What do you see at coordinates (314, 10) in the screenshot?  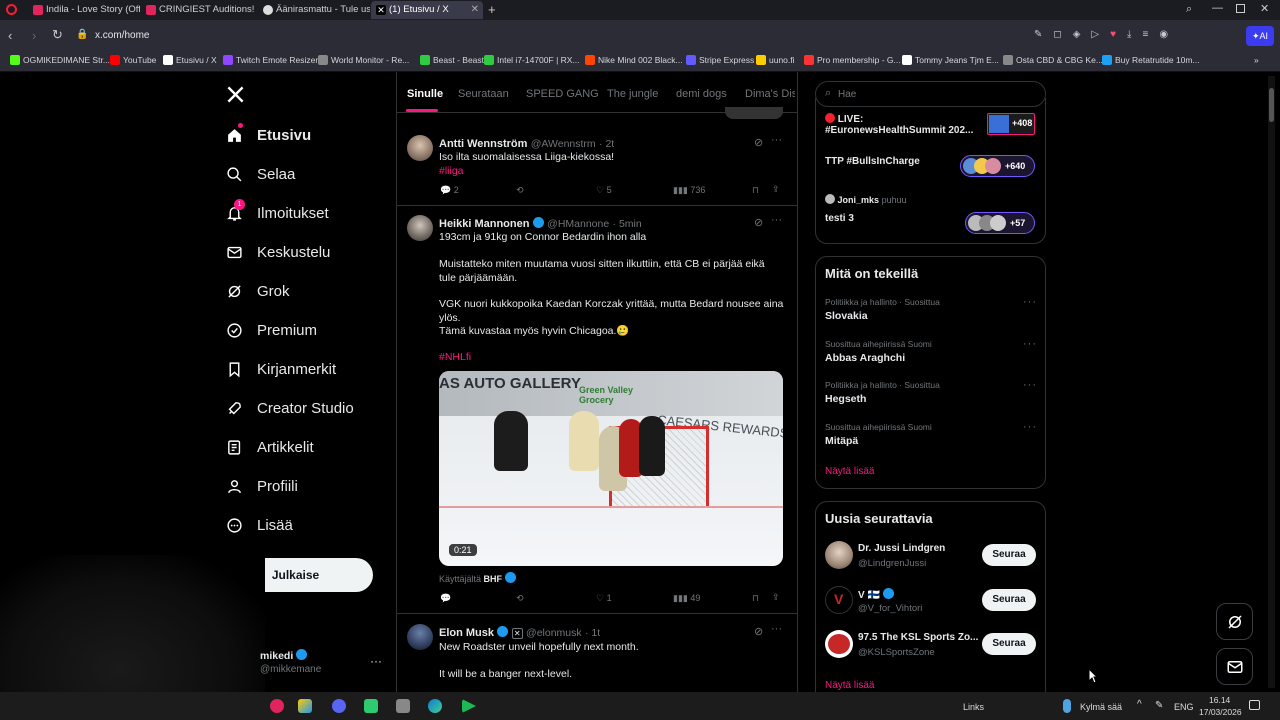 I see `browser-tab: Äänirasmattu - Tule uskoo` at bounding box center [314, 10].